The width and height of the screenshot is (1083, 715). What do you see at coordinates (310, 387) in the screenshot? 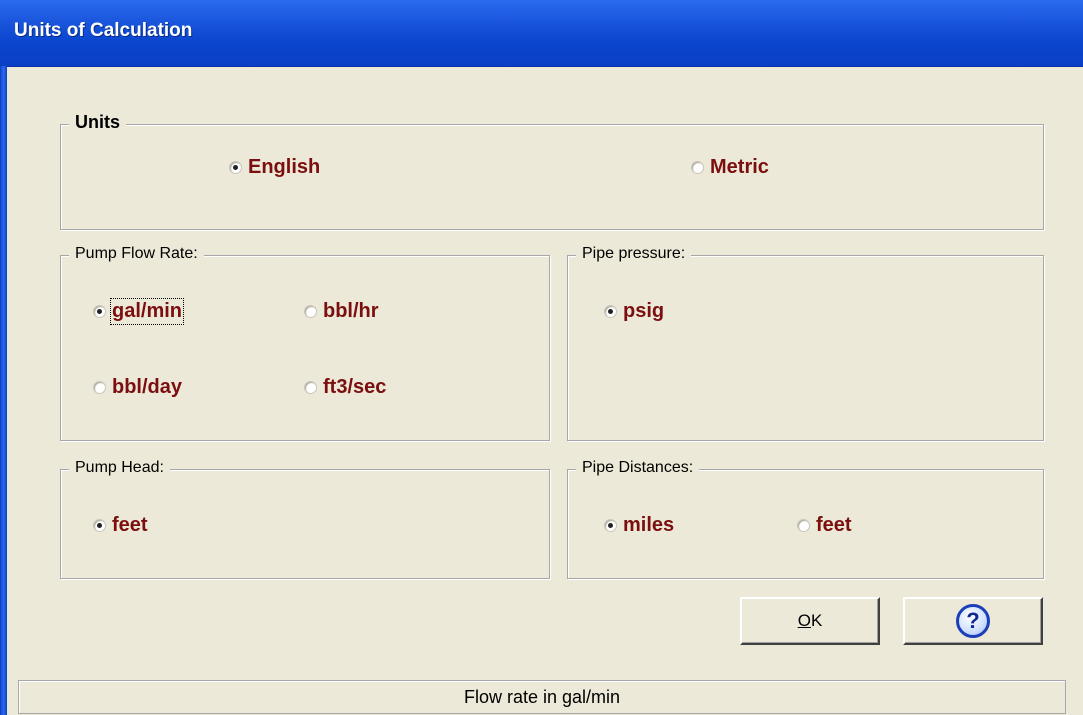
I see `radio-ft3-sec-indicator` at bounding box center [310, 387].